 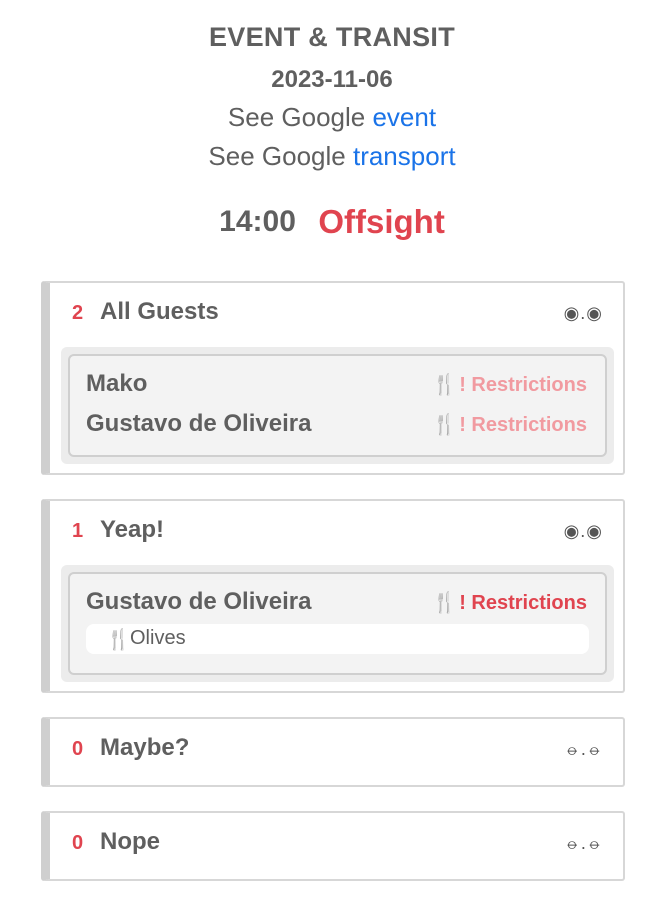 I want to click on restriction-note: 🍴 Olives, so click(x=337, y=639).